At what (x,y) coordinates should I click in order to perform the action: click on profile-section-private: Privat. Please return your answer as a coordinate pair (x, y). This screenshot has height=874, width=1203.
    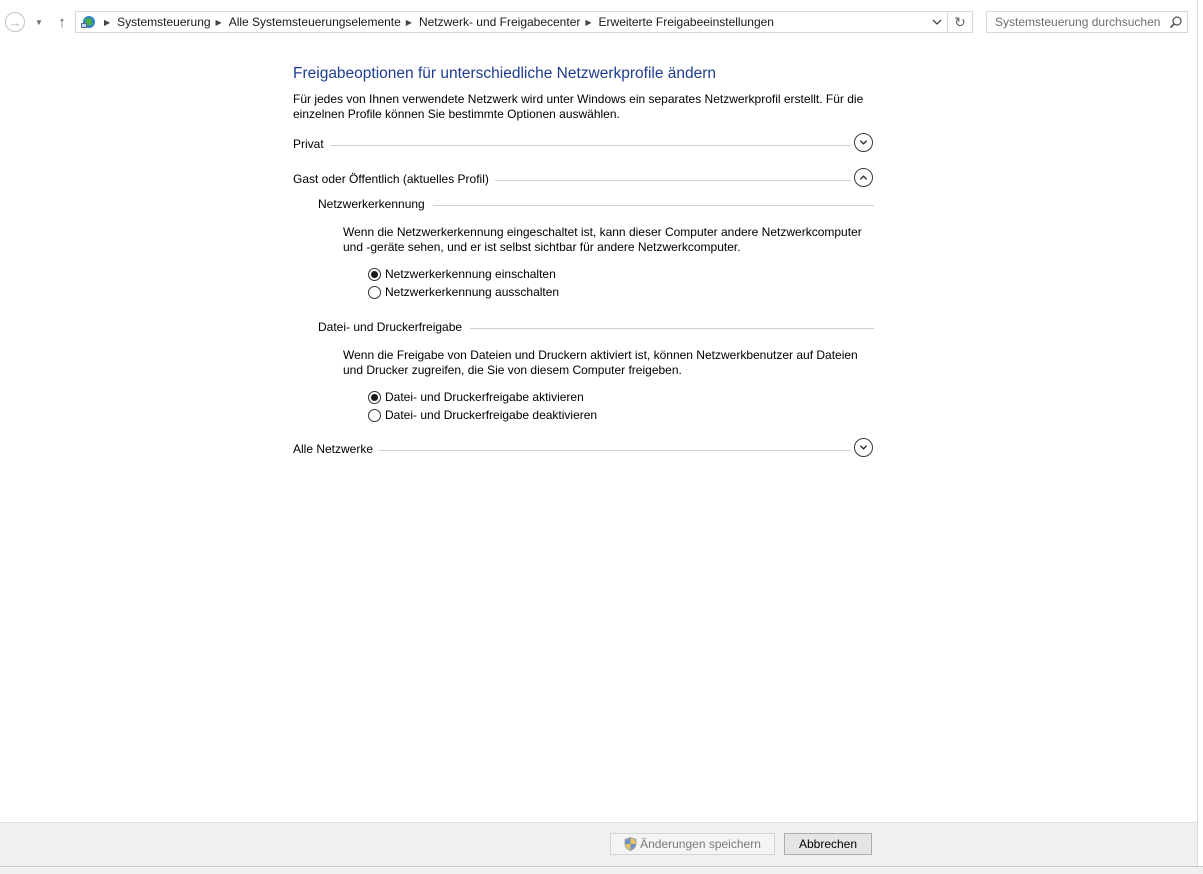
    Looking at the image, I should click on (584, 145).